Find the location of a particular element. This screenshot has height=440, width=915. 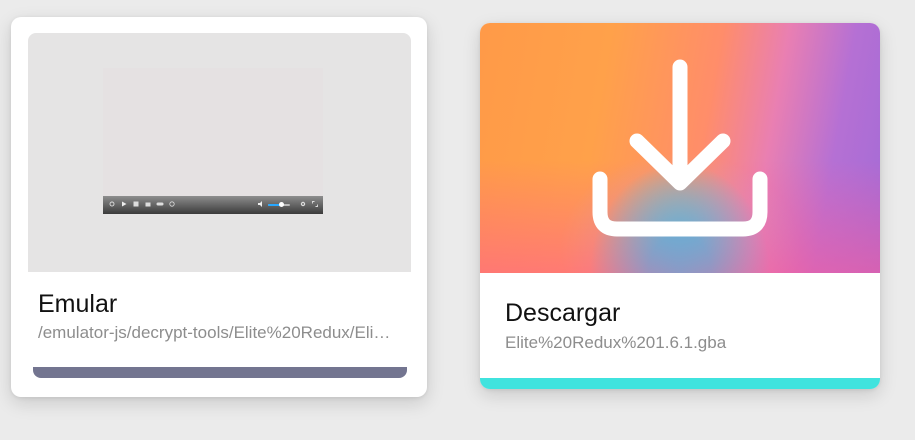

download-icon is located at coordinates (680, 151).